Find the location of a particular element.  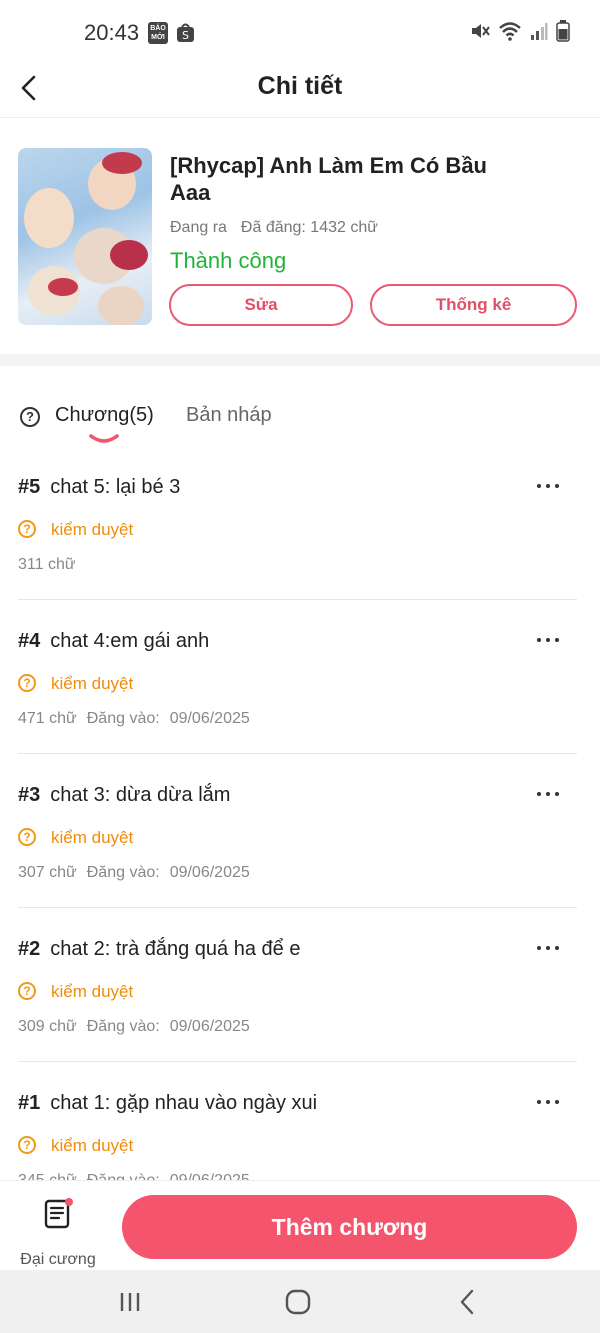

story-status: Thành công is located at coordinates (228, 260).